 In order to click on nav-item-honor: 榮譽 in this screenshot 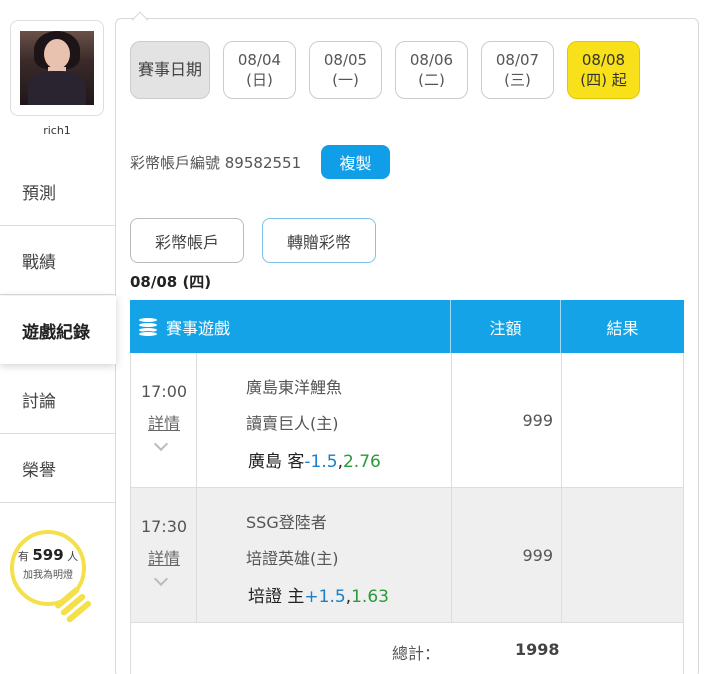, I will do `click(58, 469)`.